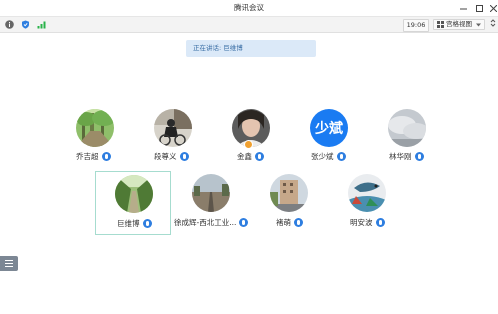 The image size is (498, 314). I want to click on signal-icon, so click(41, 24).